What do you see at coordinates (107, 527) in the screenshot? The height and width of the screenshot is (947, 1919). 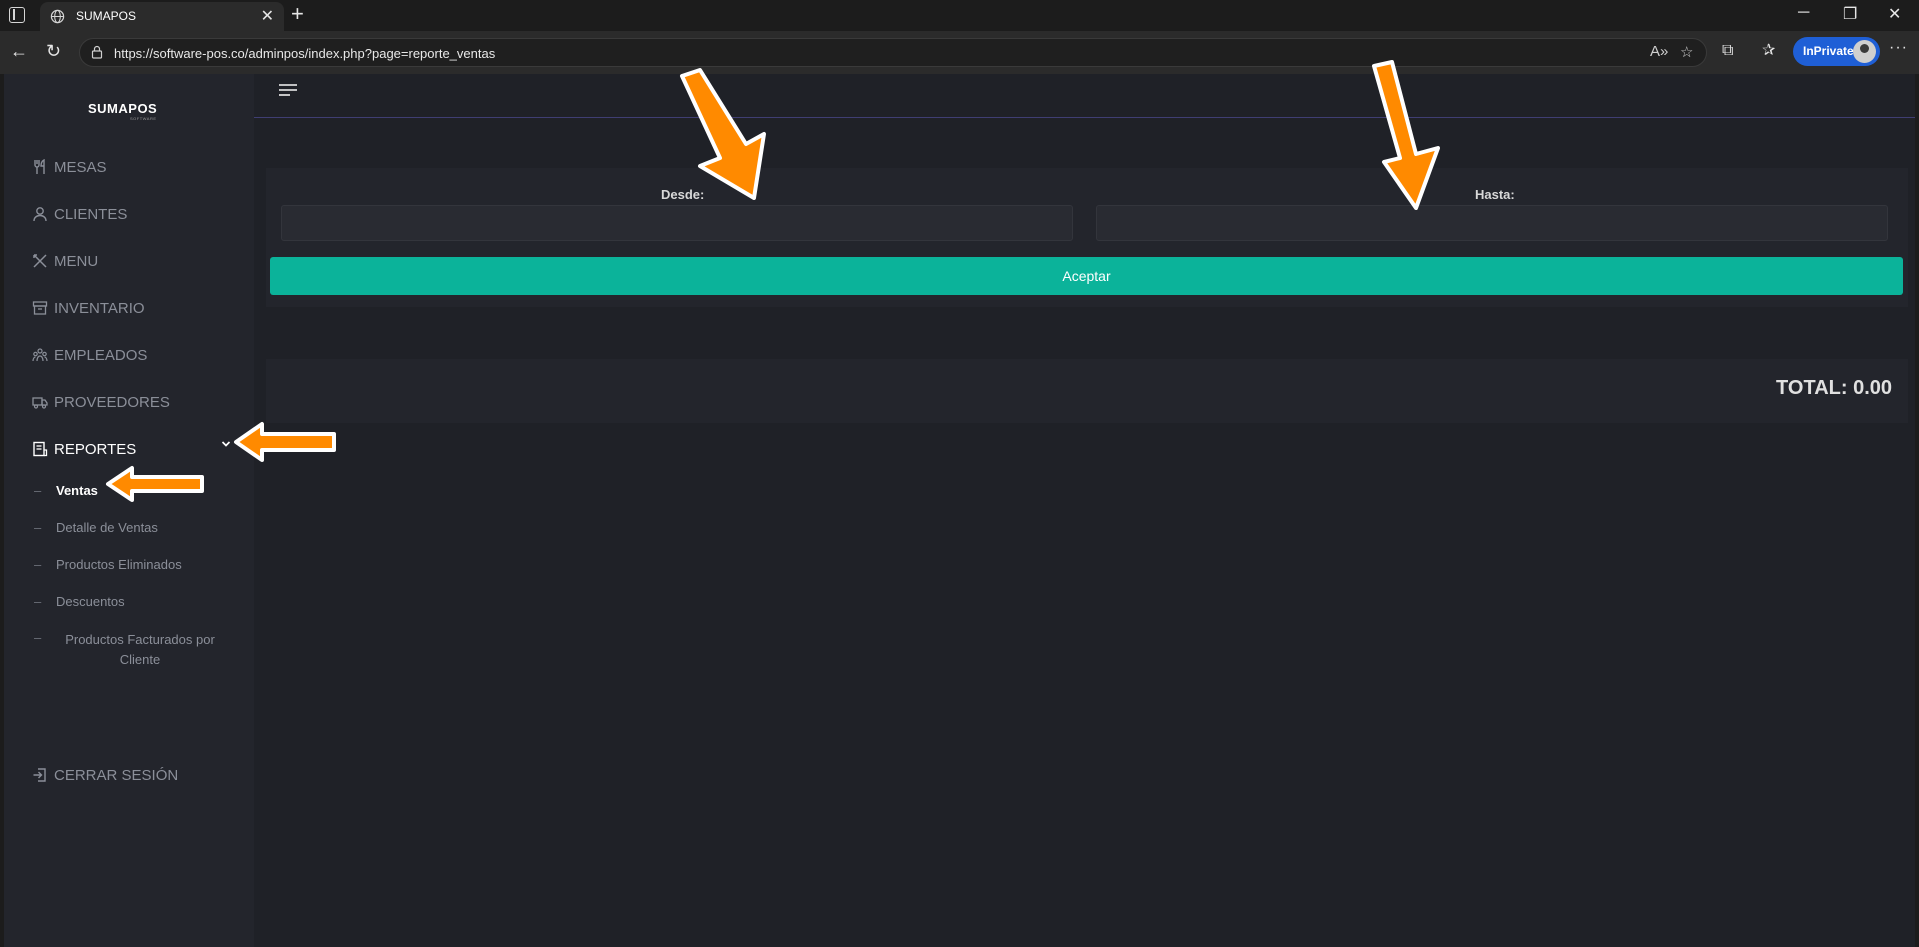 I see `subitem-label: Detalle de Ventas` at bounding box center [107, 527].